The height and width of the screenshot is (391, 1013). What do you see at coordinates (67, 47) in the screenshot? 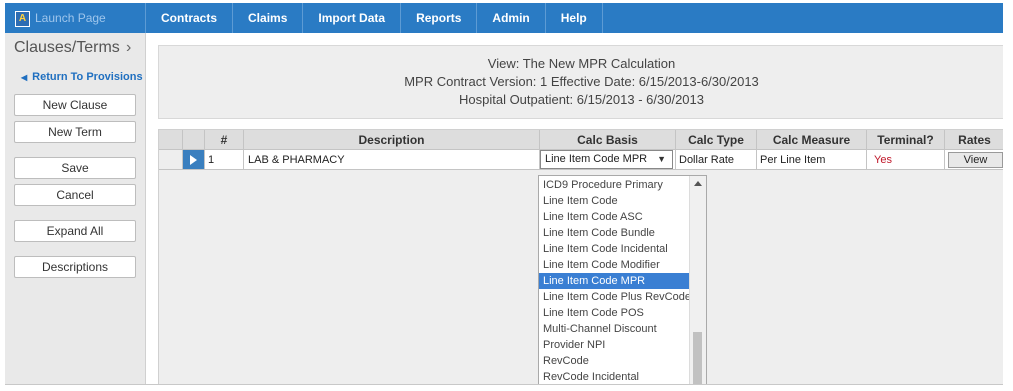
I see `sidebar-title: Clauses/Terms` at bounding box center [67, 47].